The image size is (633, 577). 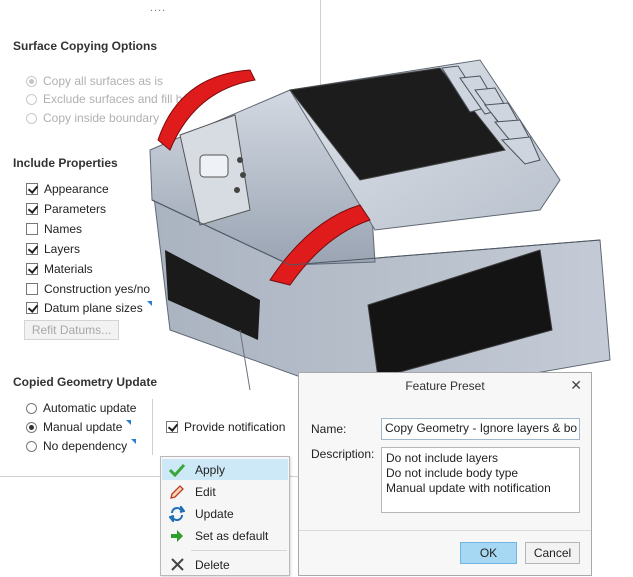 I want to click on checkbox-label: Names, so click(x=63, y=229).